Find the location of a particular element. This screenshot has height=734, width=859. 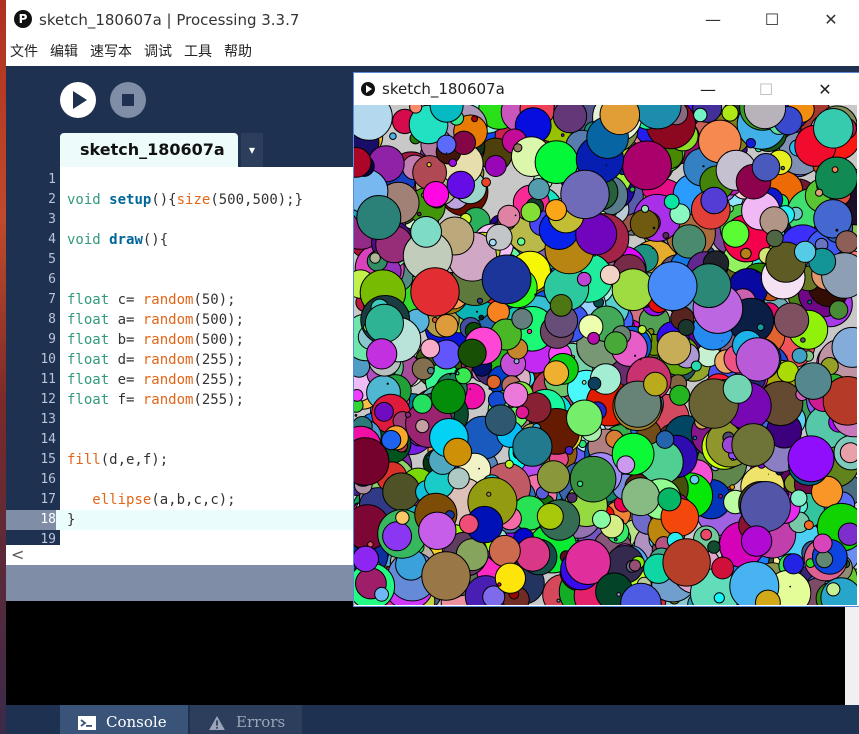

processing-logo-icon: P is located at coordinates (23, 19).